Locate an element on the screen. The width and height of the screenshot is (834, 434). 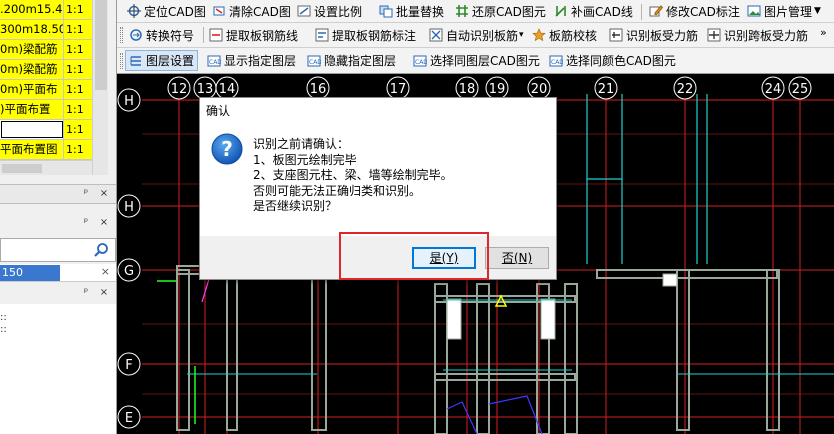
identify-slab-stress-rebar-button: 识别板受力筋 is located at coordinates (653, 35).